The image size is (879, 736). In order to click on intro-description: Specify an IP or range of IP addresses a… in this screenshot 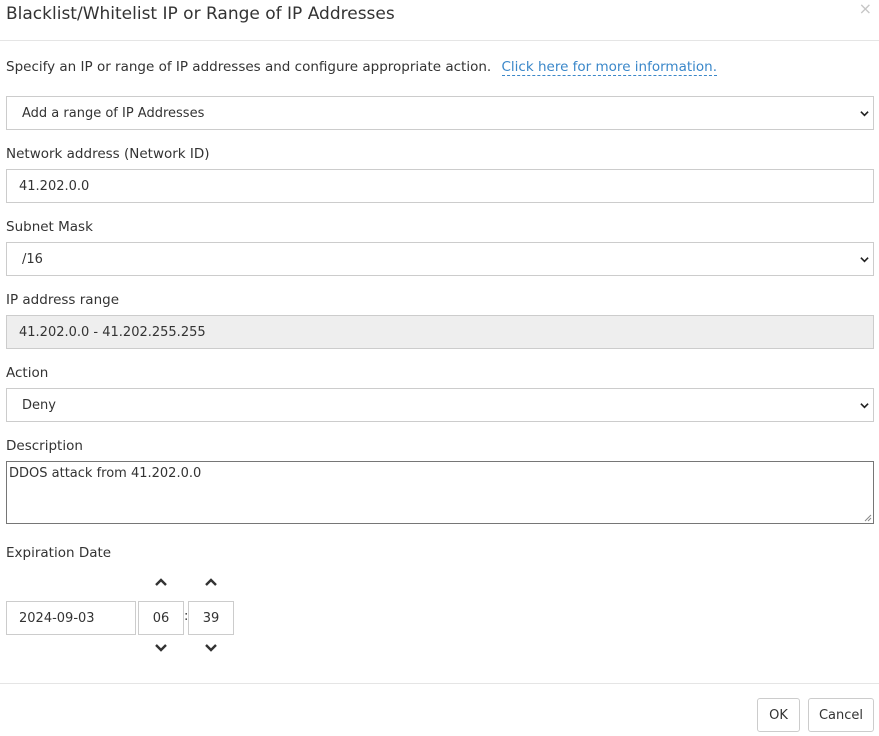, I will do `click(249, 67)`.